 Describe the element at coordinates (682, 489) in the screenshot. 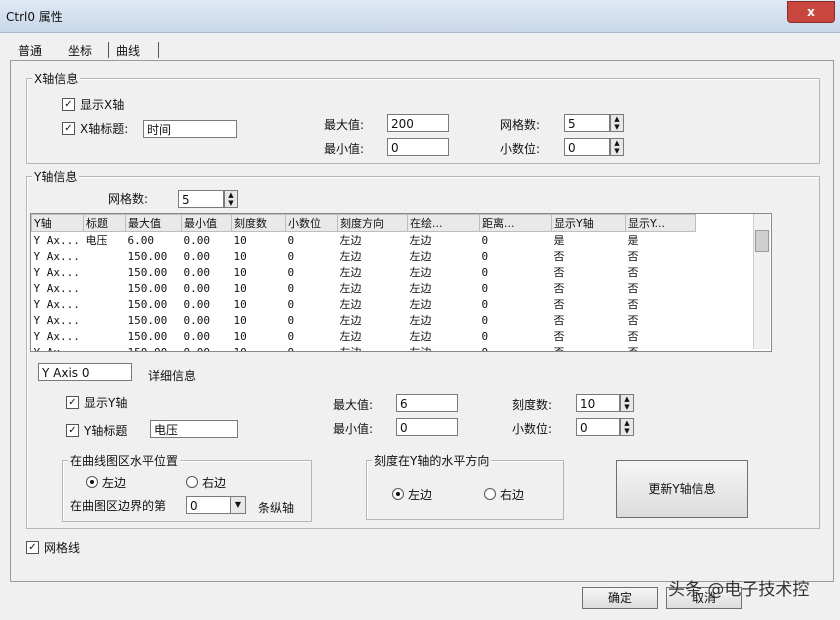

I see `update-y-axis-button: 更新Y轴信息` at that location.